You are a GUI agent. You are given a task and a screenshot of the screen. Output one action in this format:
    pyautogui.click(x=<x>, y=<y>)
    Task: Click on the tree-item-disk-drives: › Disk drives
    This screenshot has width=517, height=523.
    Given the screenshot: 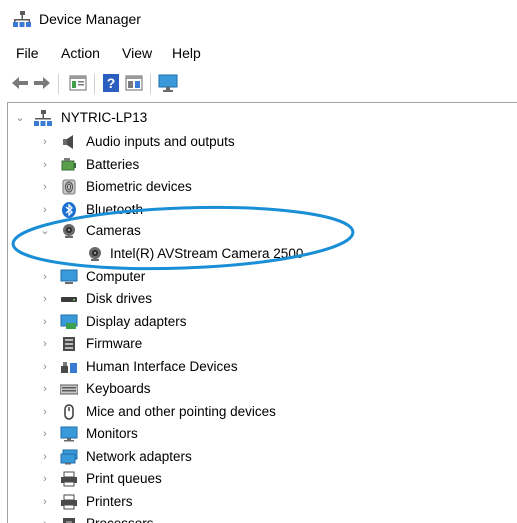 What is the action you would take?
    pyautogui.click(x=262, y=299)
    